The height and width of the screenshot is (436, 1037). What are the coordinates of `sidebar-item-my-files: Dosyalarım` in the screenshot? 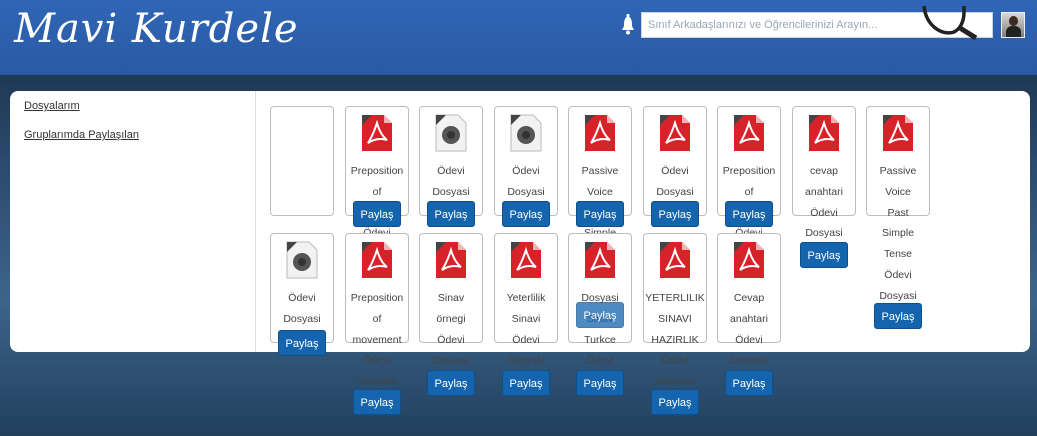 It's located at (52, 106).